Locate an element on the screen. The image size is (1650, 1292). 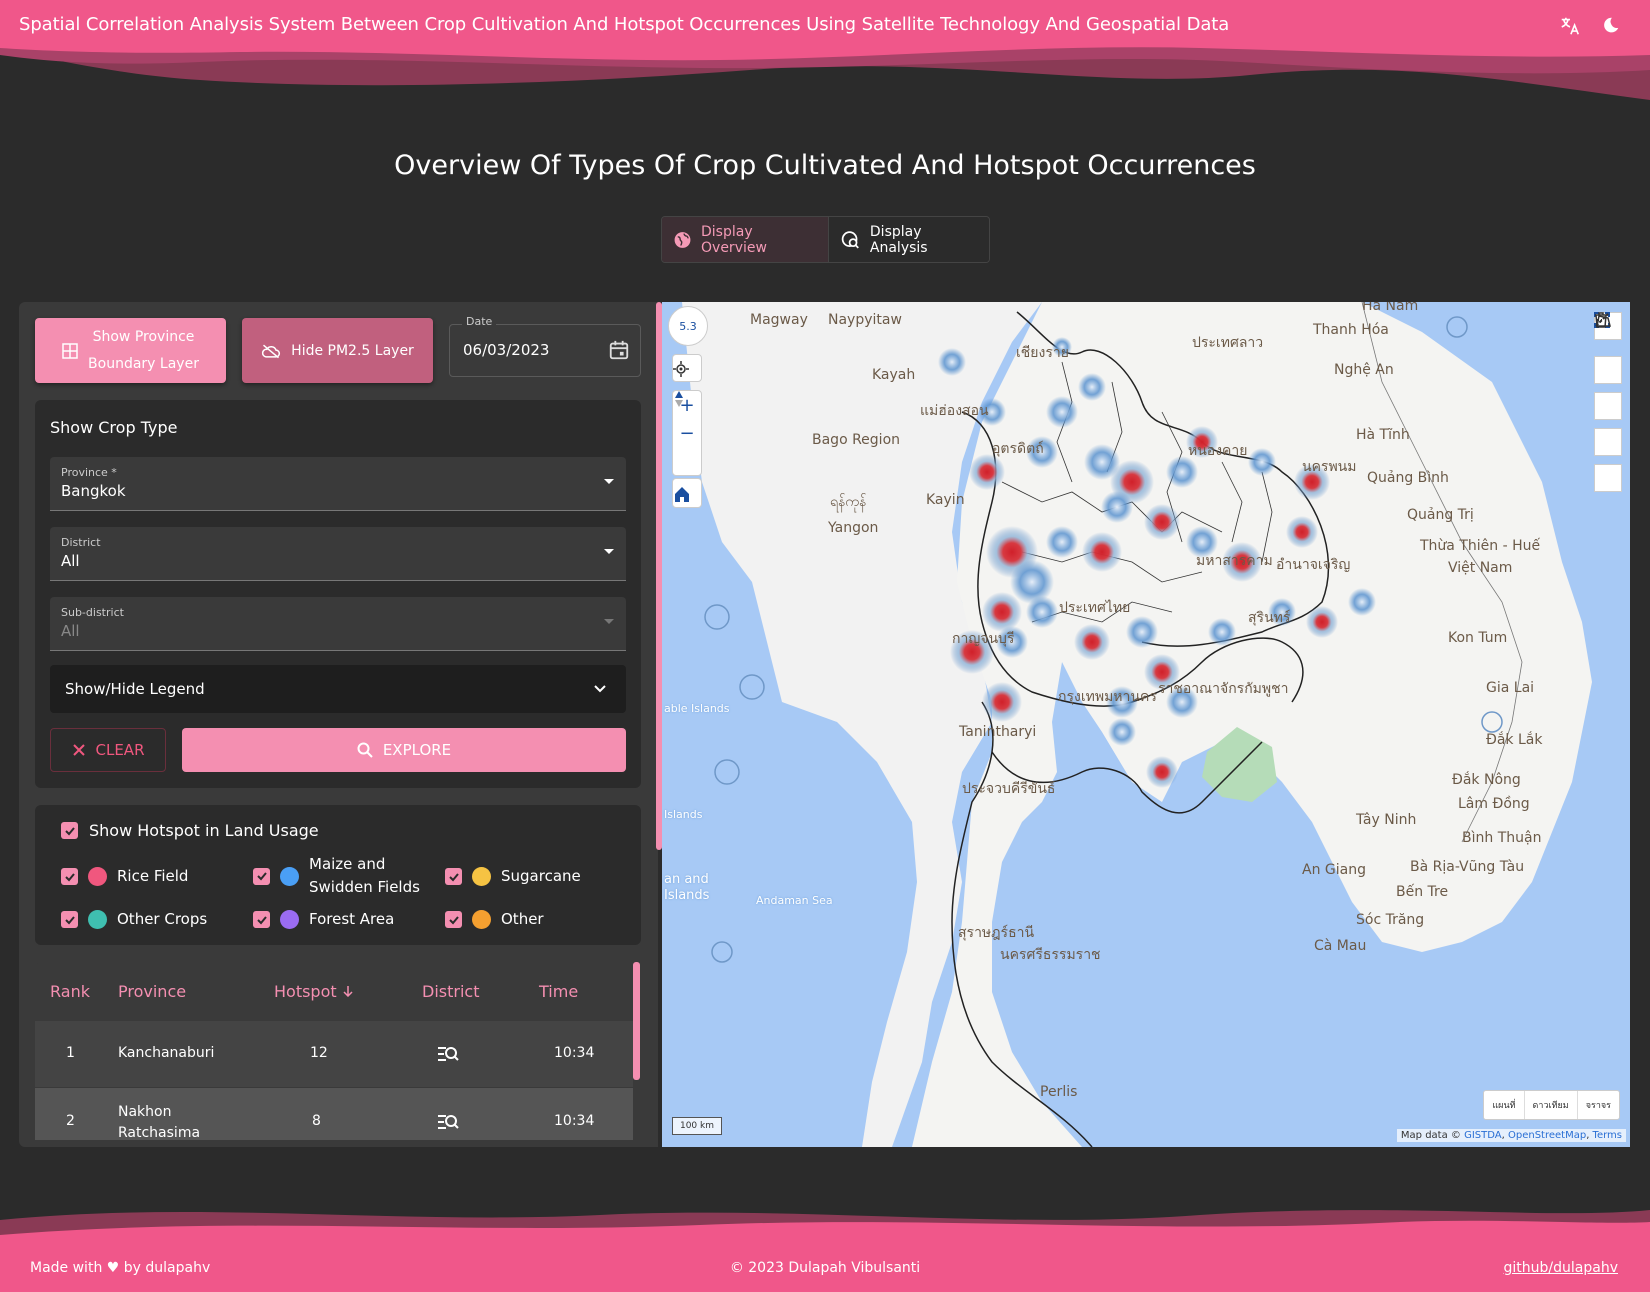
legend-sugarcane: Sugarcane is located at coordinates (513, 876).